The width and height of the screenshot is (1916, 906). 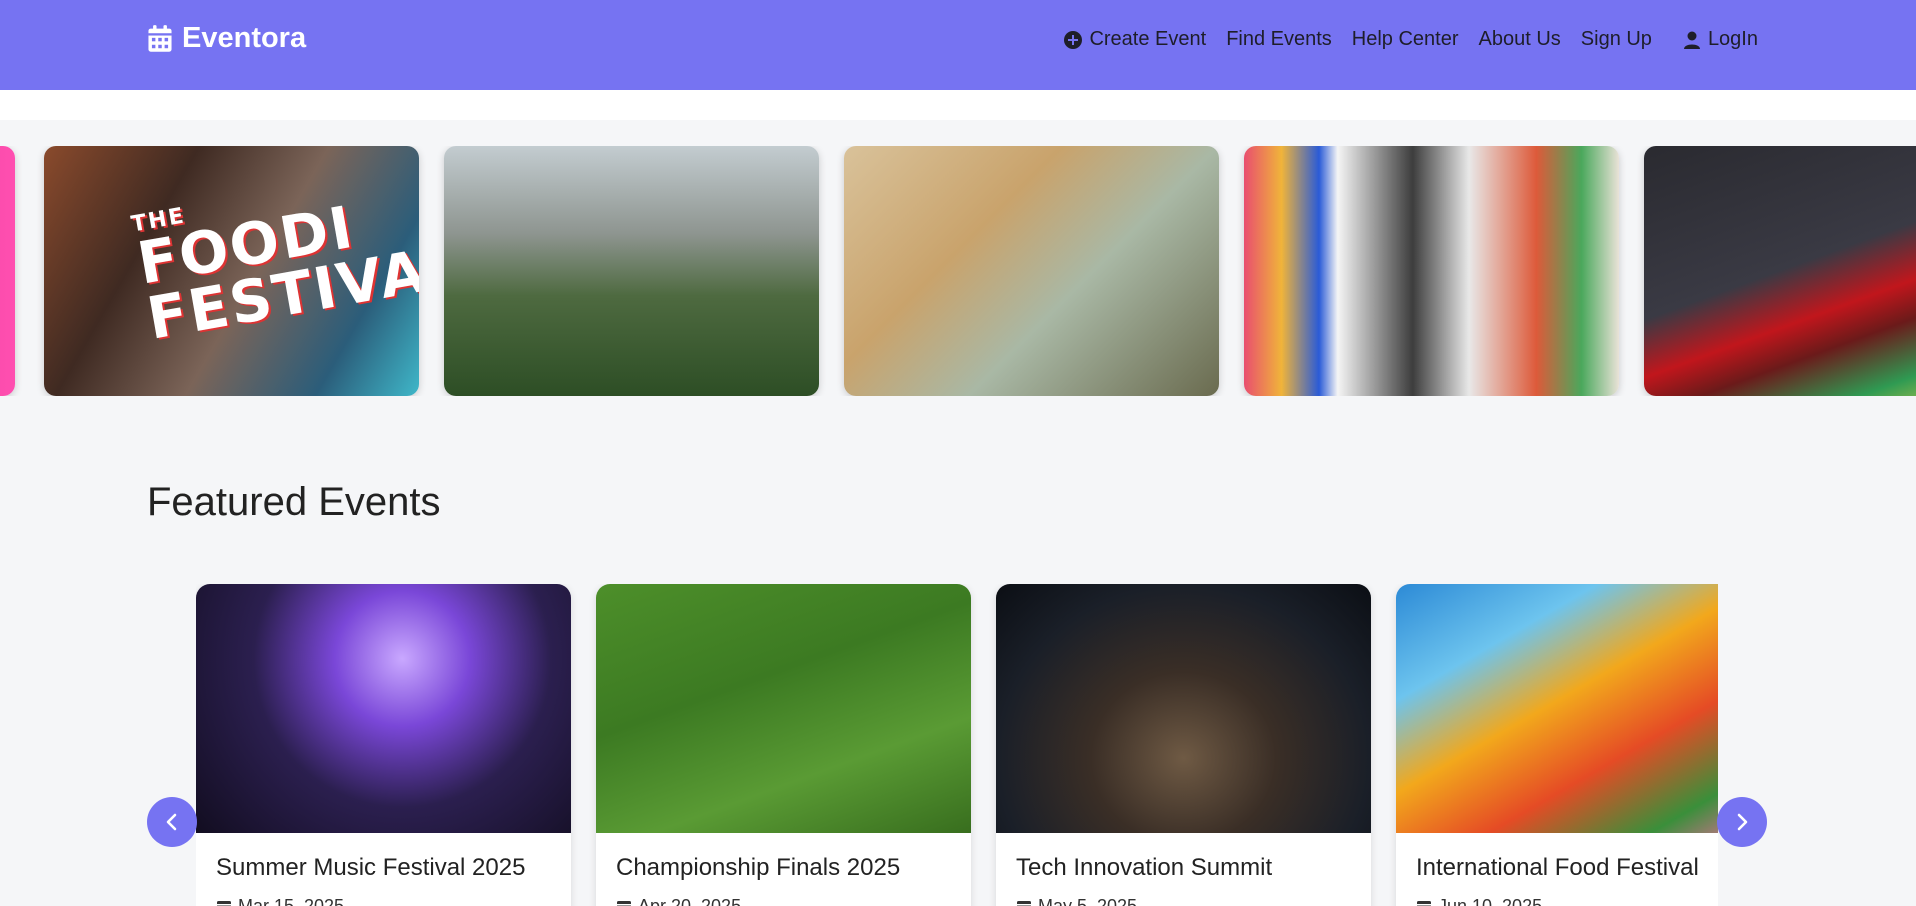 I want to click on event-date: May 5, 2025, so click(x=1076, y=901).